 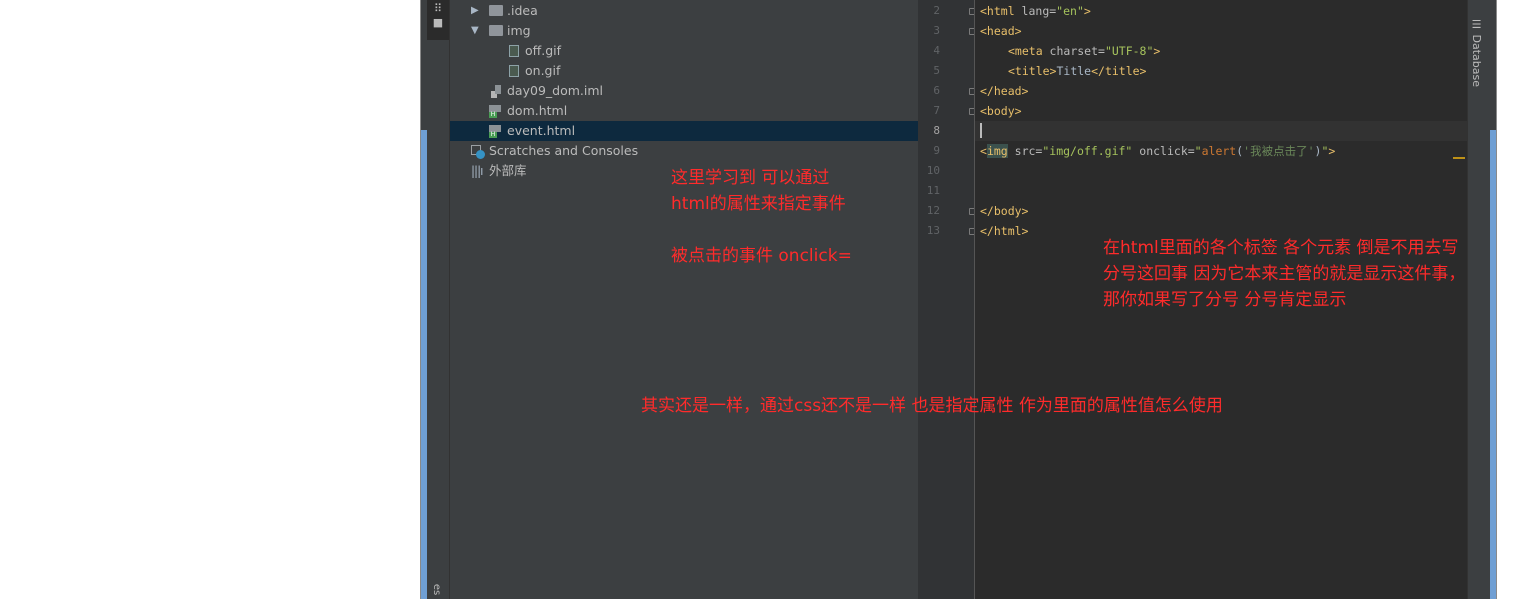 I want to click on annotation-line: 分号这回事 因为它本来主管的就是显示这件事，, so click(x=1284, y=274).